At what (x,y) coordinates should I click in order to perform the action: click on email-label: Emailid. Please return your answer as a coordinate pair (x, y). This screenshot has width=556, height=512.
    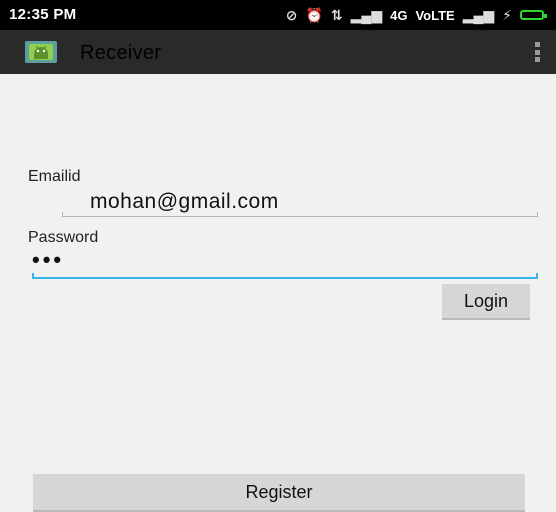
    Looking at the image, I should click on (54, 176).